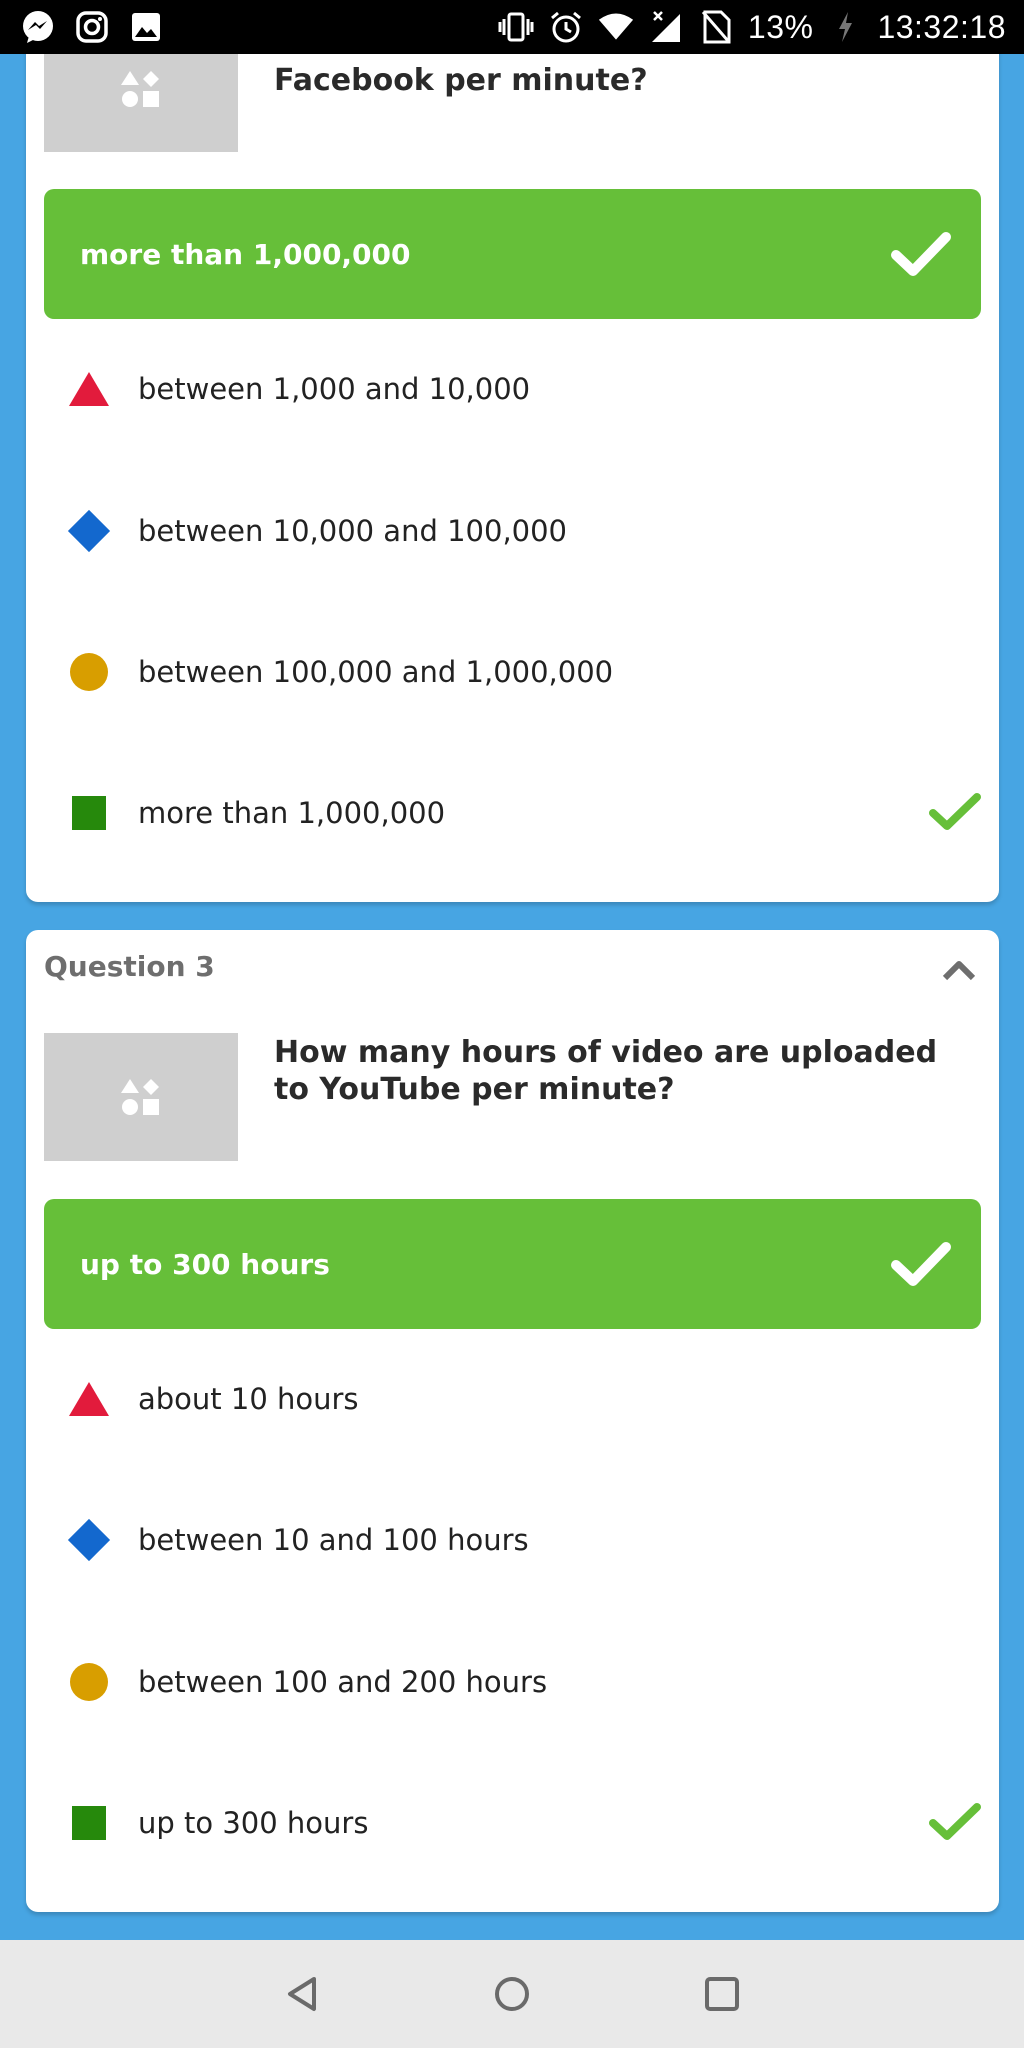  What do you see at coordinates (461, 80) in the screenshot?
I see `question-text: Facebook per minute?` at bounding box center [461, 80].